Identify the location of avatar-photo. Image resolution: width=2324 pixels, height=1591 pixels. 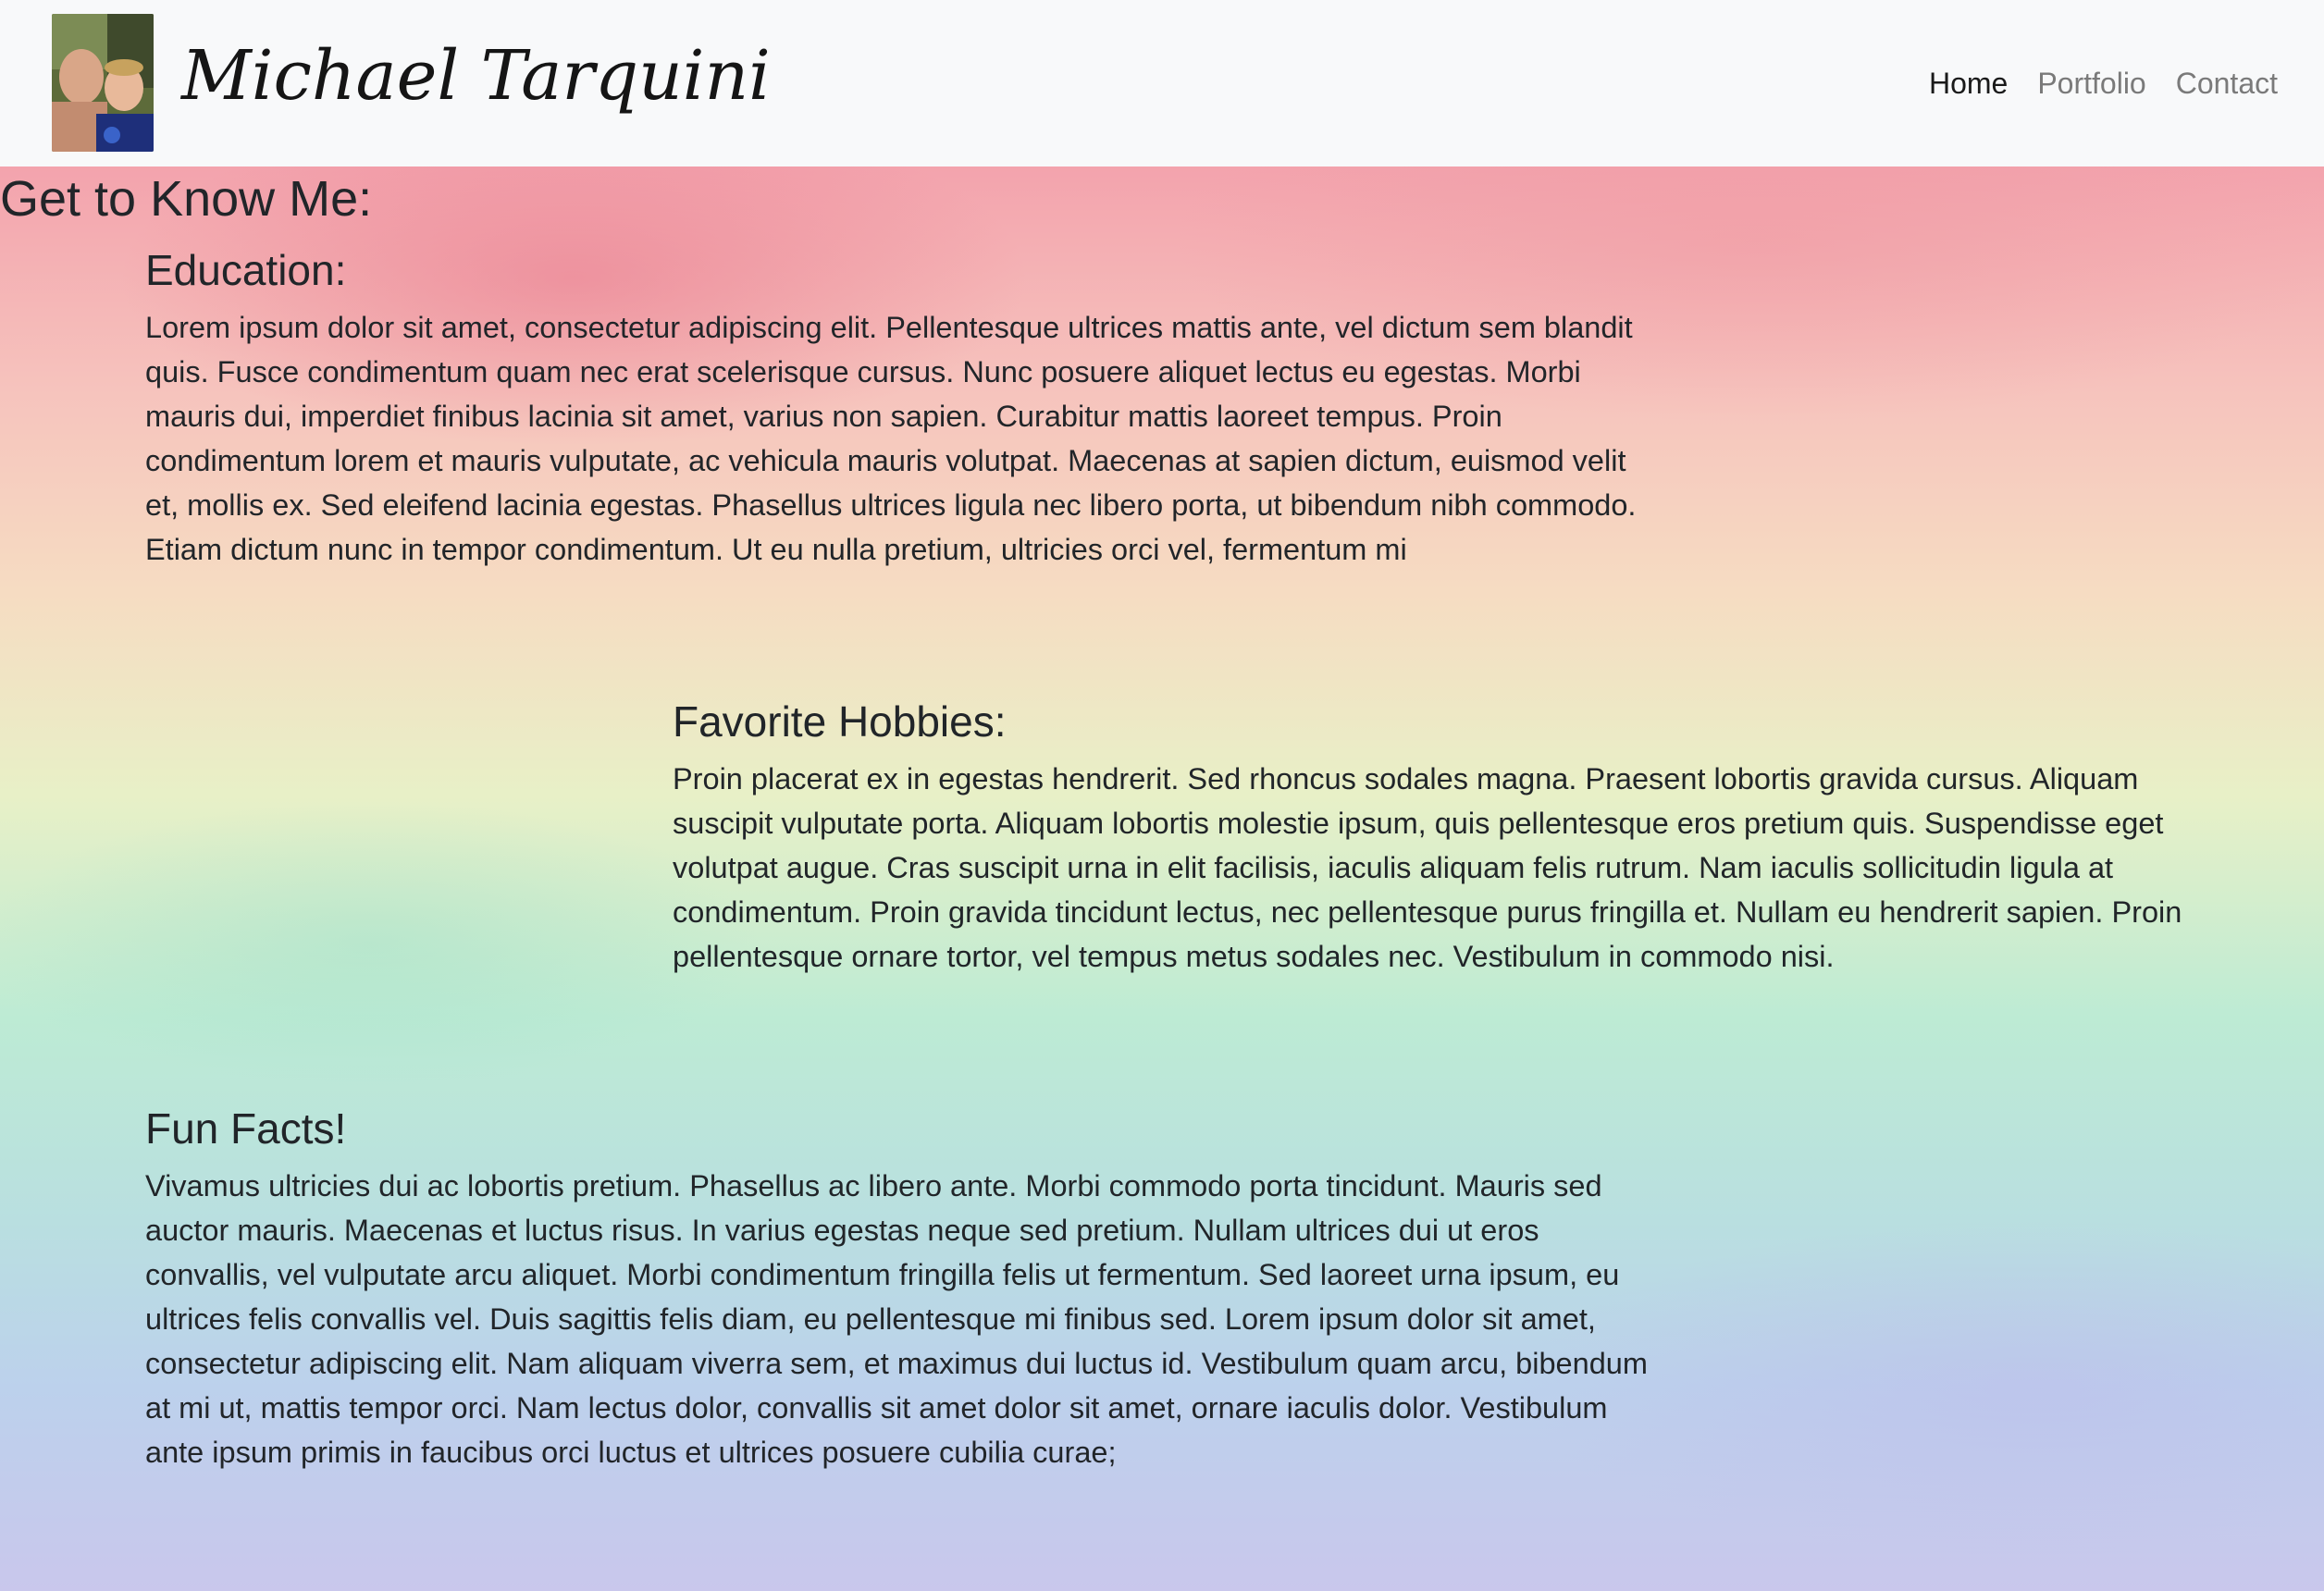
(103, 83).